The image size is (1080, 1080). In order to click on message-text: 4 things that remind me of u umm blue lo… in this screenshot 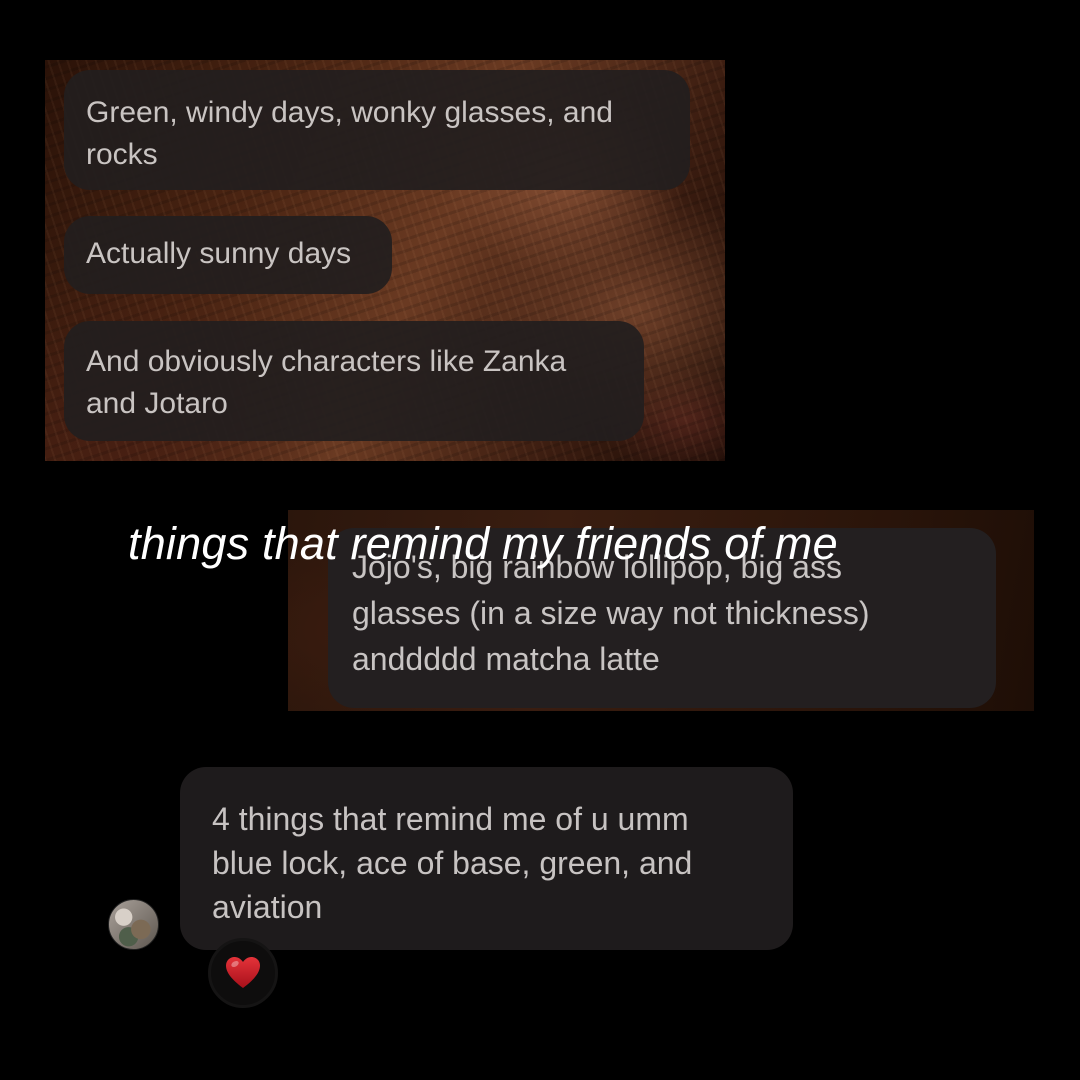, I will do `click(452, 863)`.